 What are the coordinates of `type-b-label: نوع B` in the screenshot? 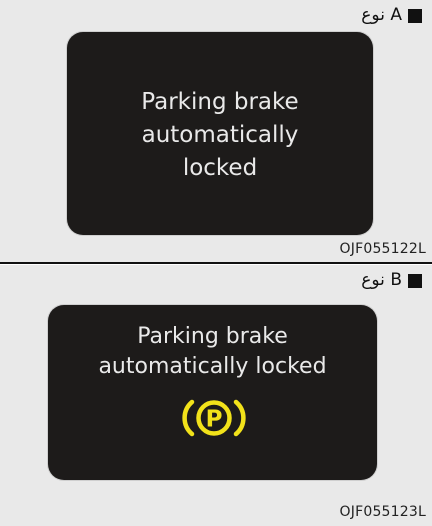 It's located at (391, 280).